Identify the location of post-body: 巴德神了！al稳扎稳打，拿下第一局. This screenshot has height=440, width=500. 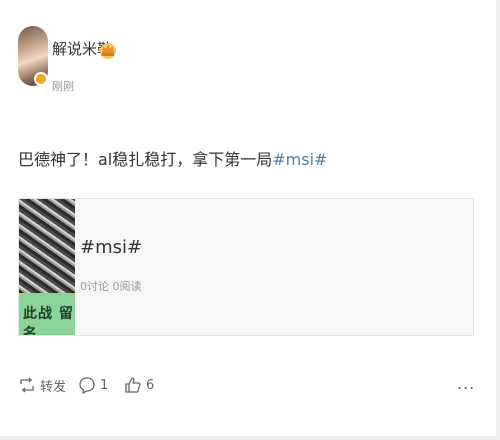
(145, 159).